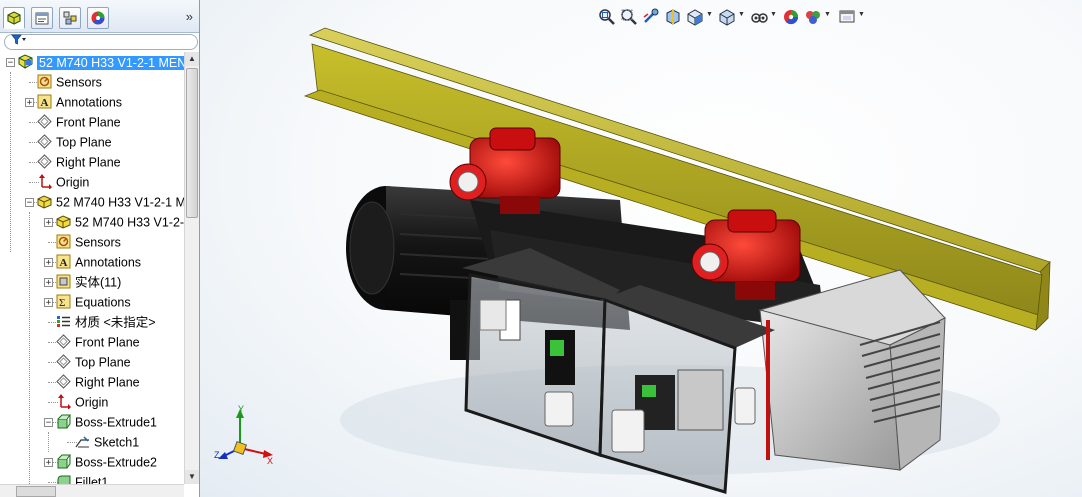  I want to click on previous-view-icon, so click(651, 17).